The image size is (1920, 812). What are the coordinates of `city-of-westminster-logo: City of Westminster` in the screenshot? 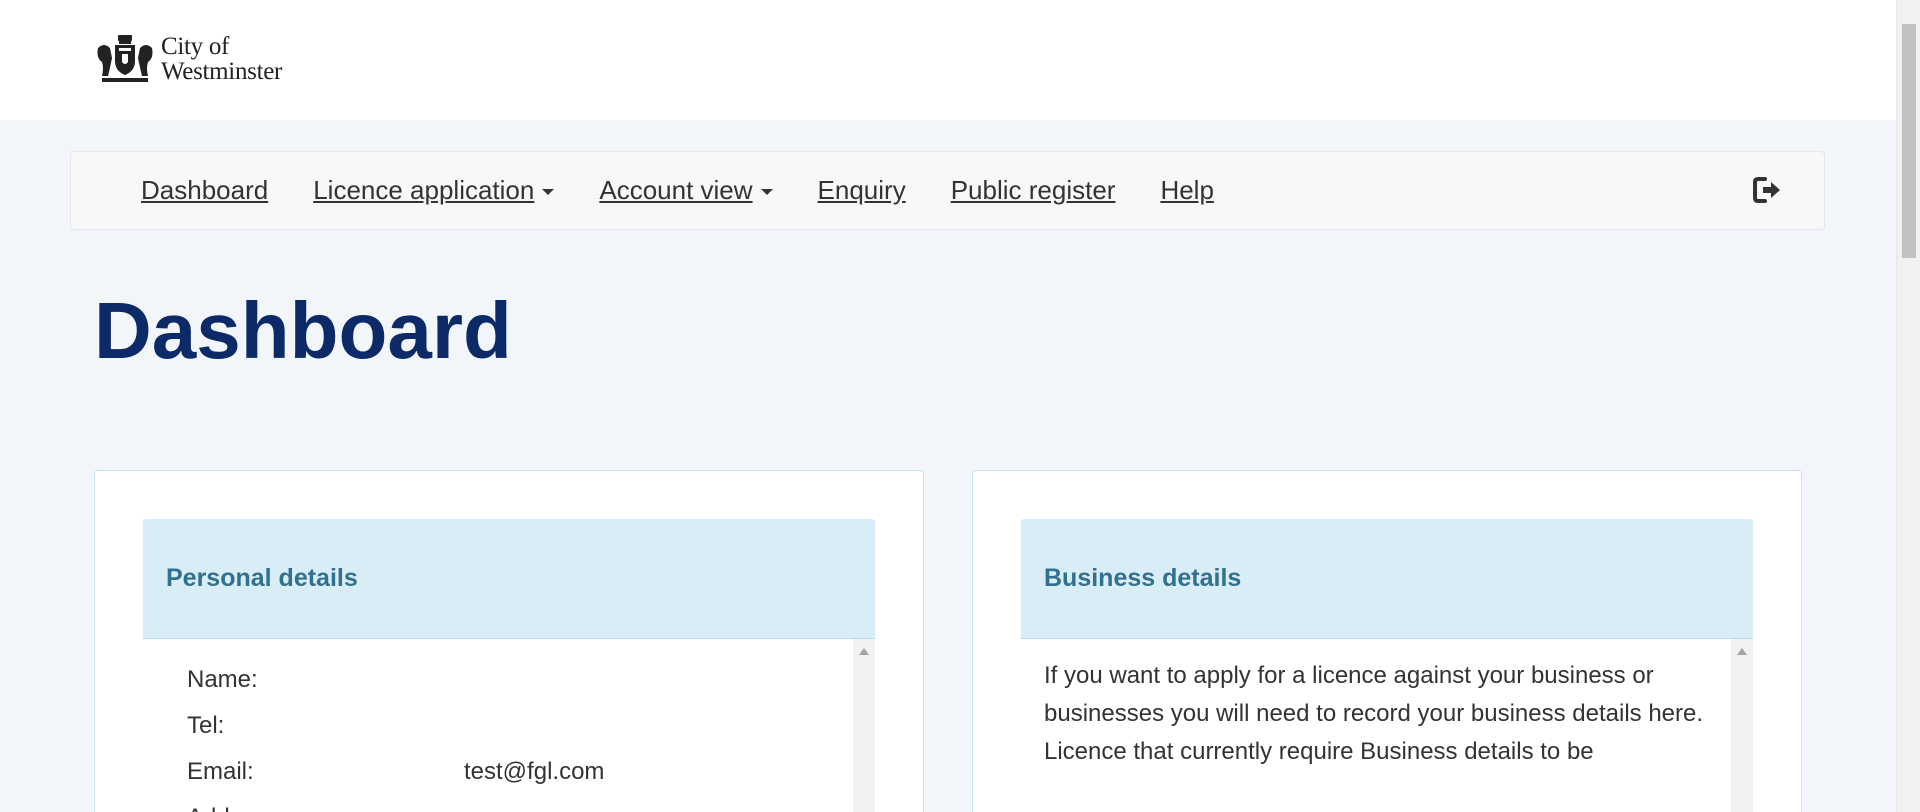 It's located at (188, 59).